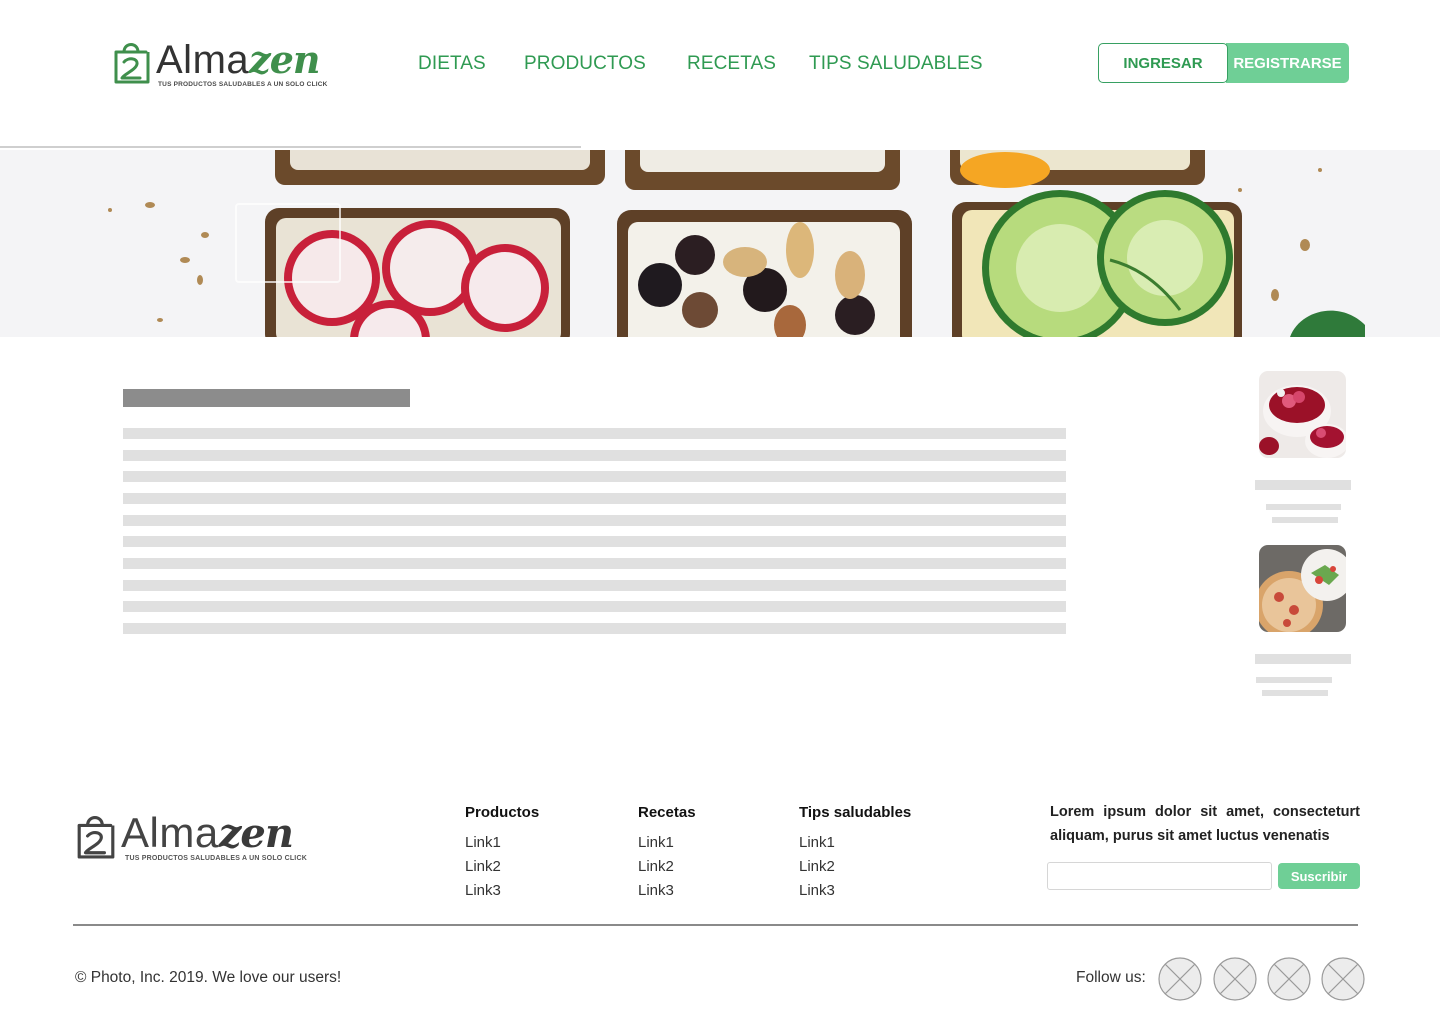  I want to click on footer-column-recetas: Recetas Link1 Link2 Link3, so click(667, 853).